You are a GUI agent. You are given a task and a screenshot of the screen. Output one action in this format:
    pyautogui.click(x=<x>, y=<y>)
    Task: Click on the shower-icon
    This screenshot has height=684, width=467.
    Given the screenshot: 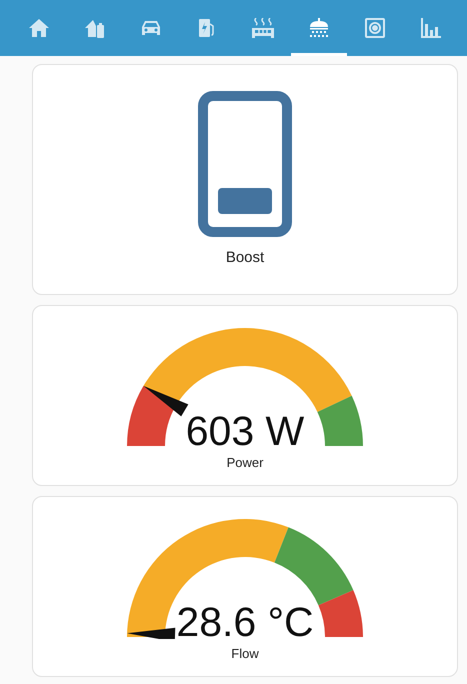 What is the action you would take?
    pyautogui.click(x=319, y=28)
    